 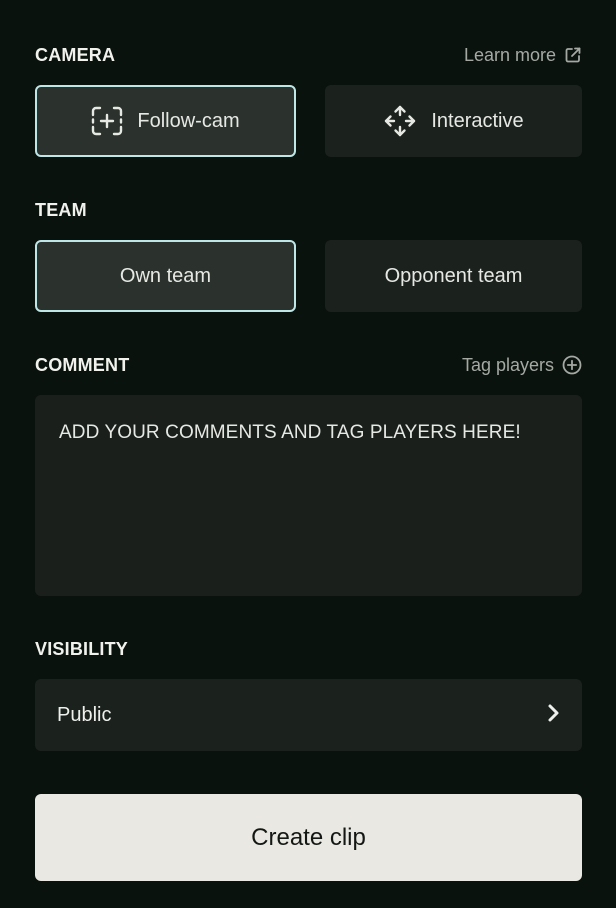 What do you see at coordinates (308, 649) in the screenshot?
I see `visibility-section-header: VISIBILITY` at bounding box center [308, 649].